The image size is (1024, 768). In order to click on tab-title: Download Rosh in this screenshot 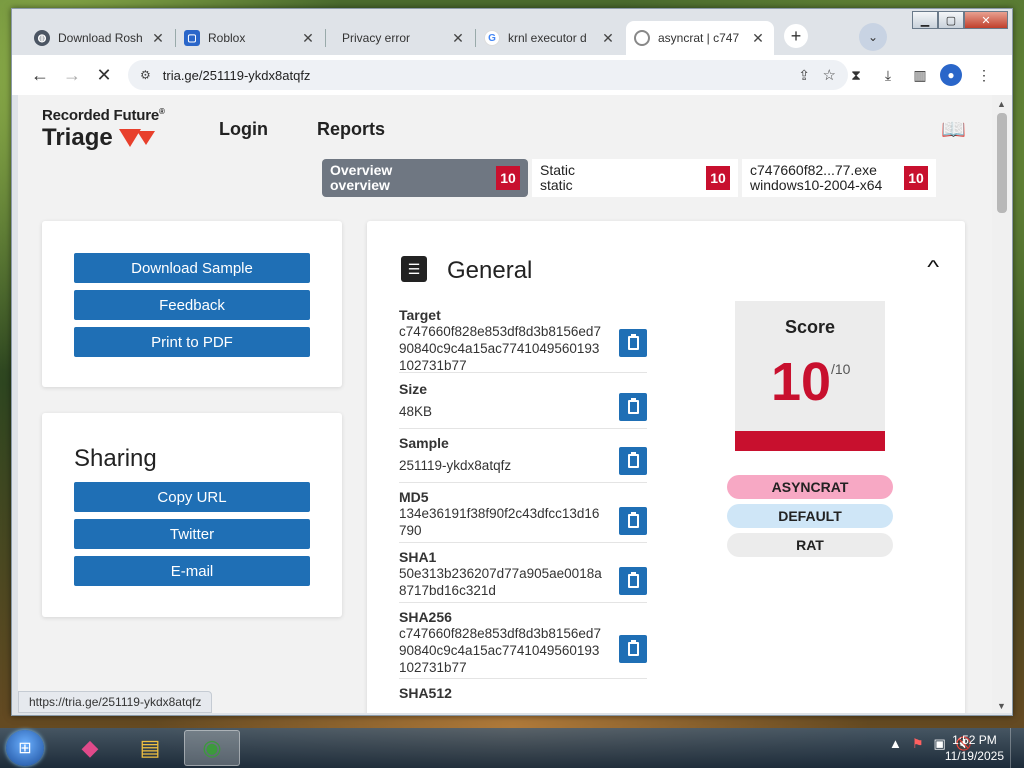, I will do `click(100, 38)`.